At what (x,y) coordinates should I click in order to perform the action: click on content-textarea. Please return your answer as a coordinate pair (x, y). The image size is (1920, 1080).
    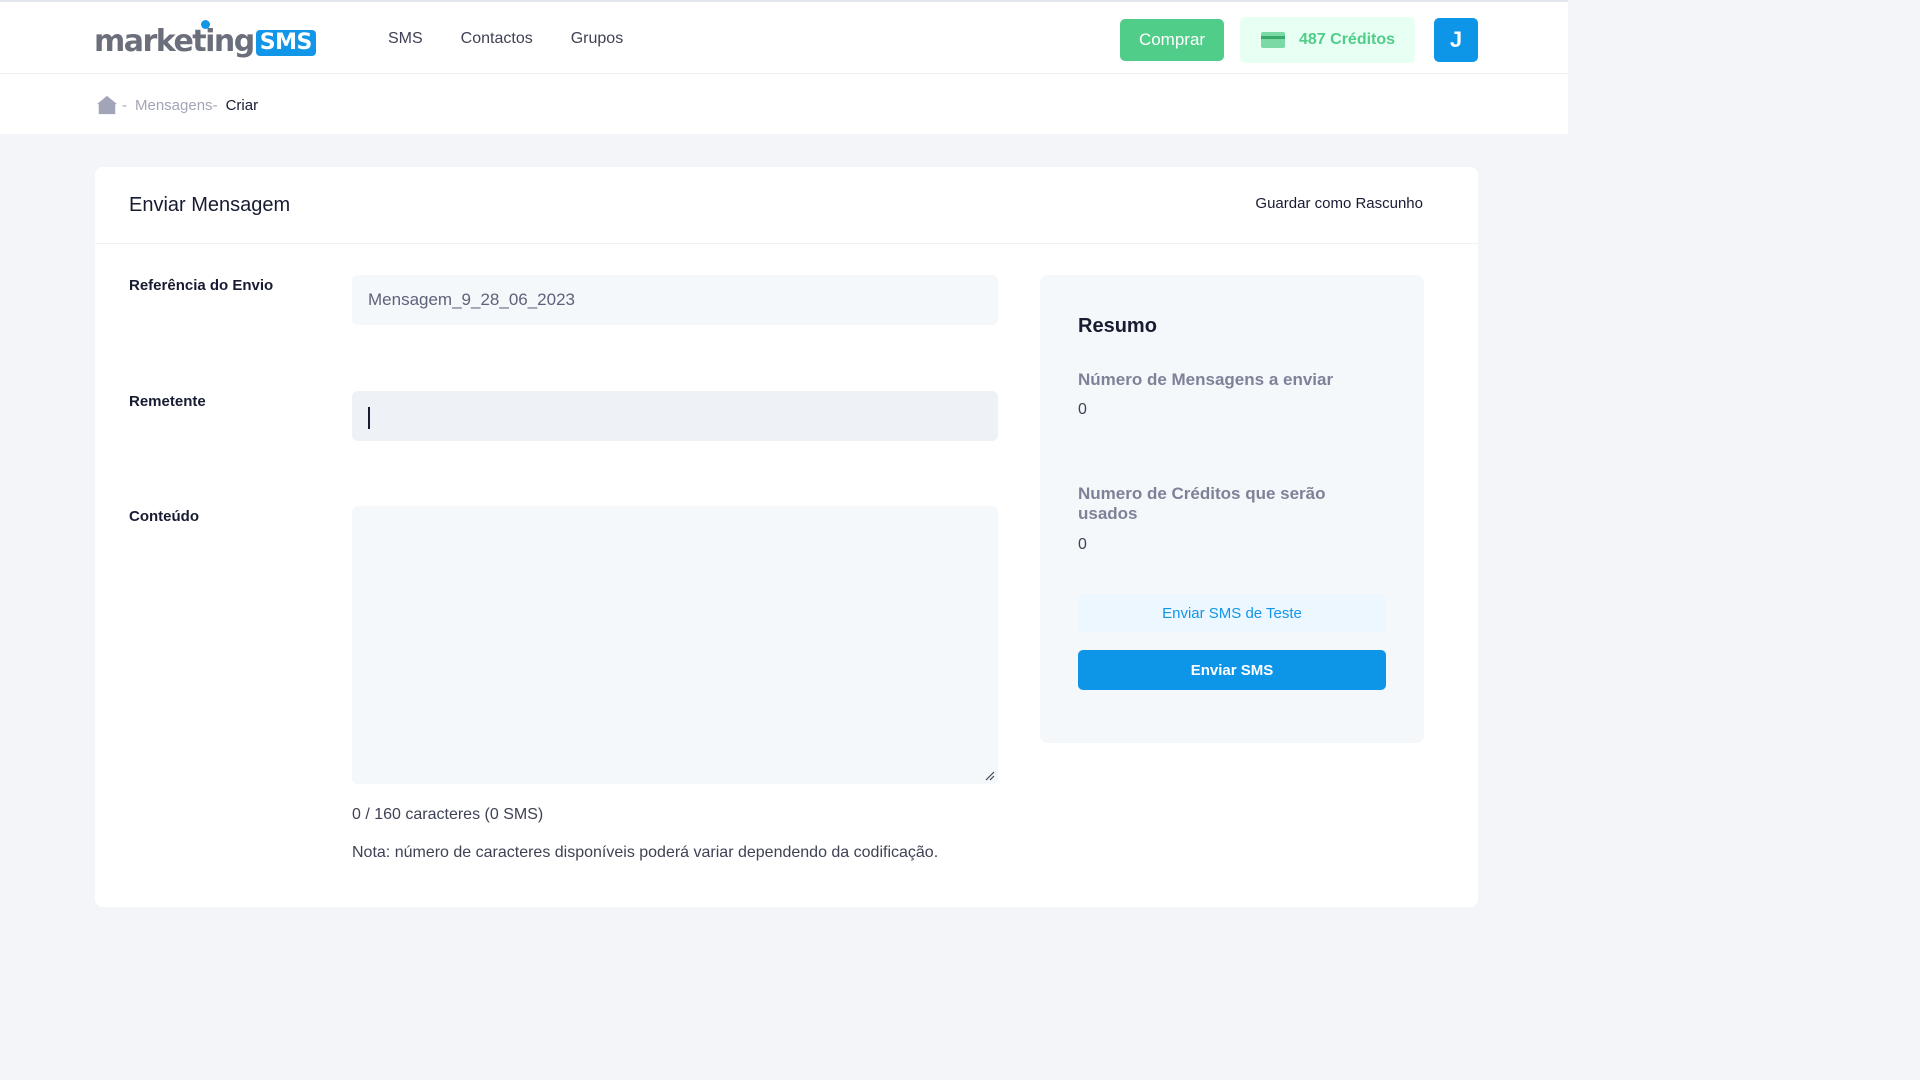
    Looking at the image, I should click on (675, 645).